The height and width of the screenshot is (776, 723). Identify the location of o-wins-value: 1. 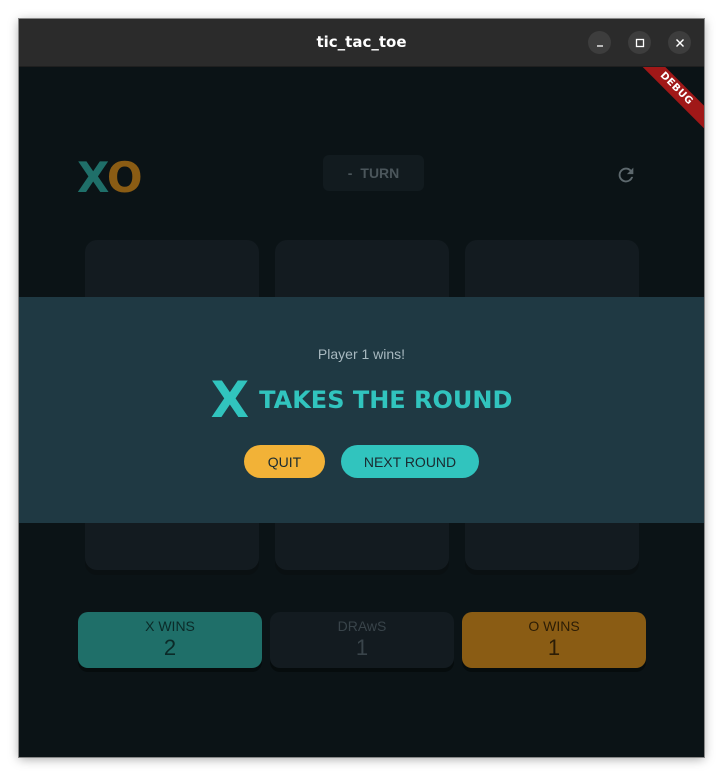
(554, 647).